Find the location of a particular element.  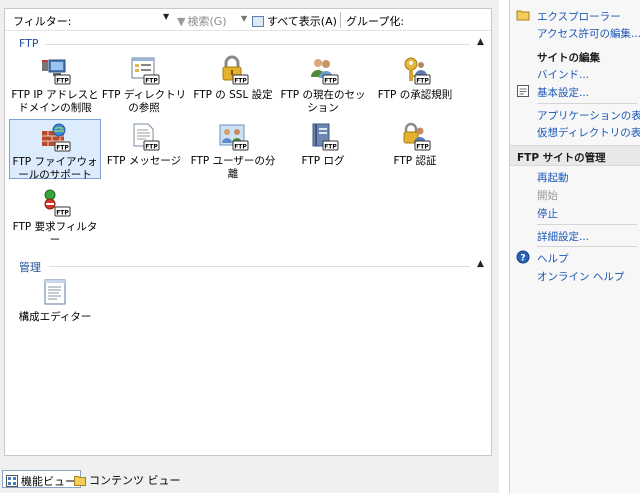

show-all-icon is located at coordinates (258, 21).